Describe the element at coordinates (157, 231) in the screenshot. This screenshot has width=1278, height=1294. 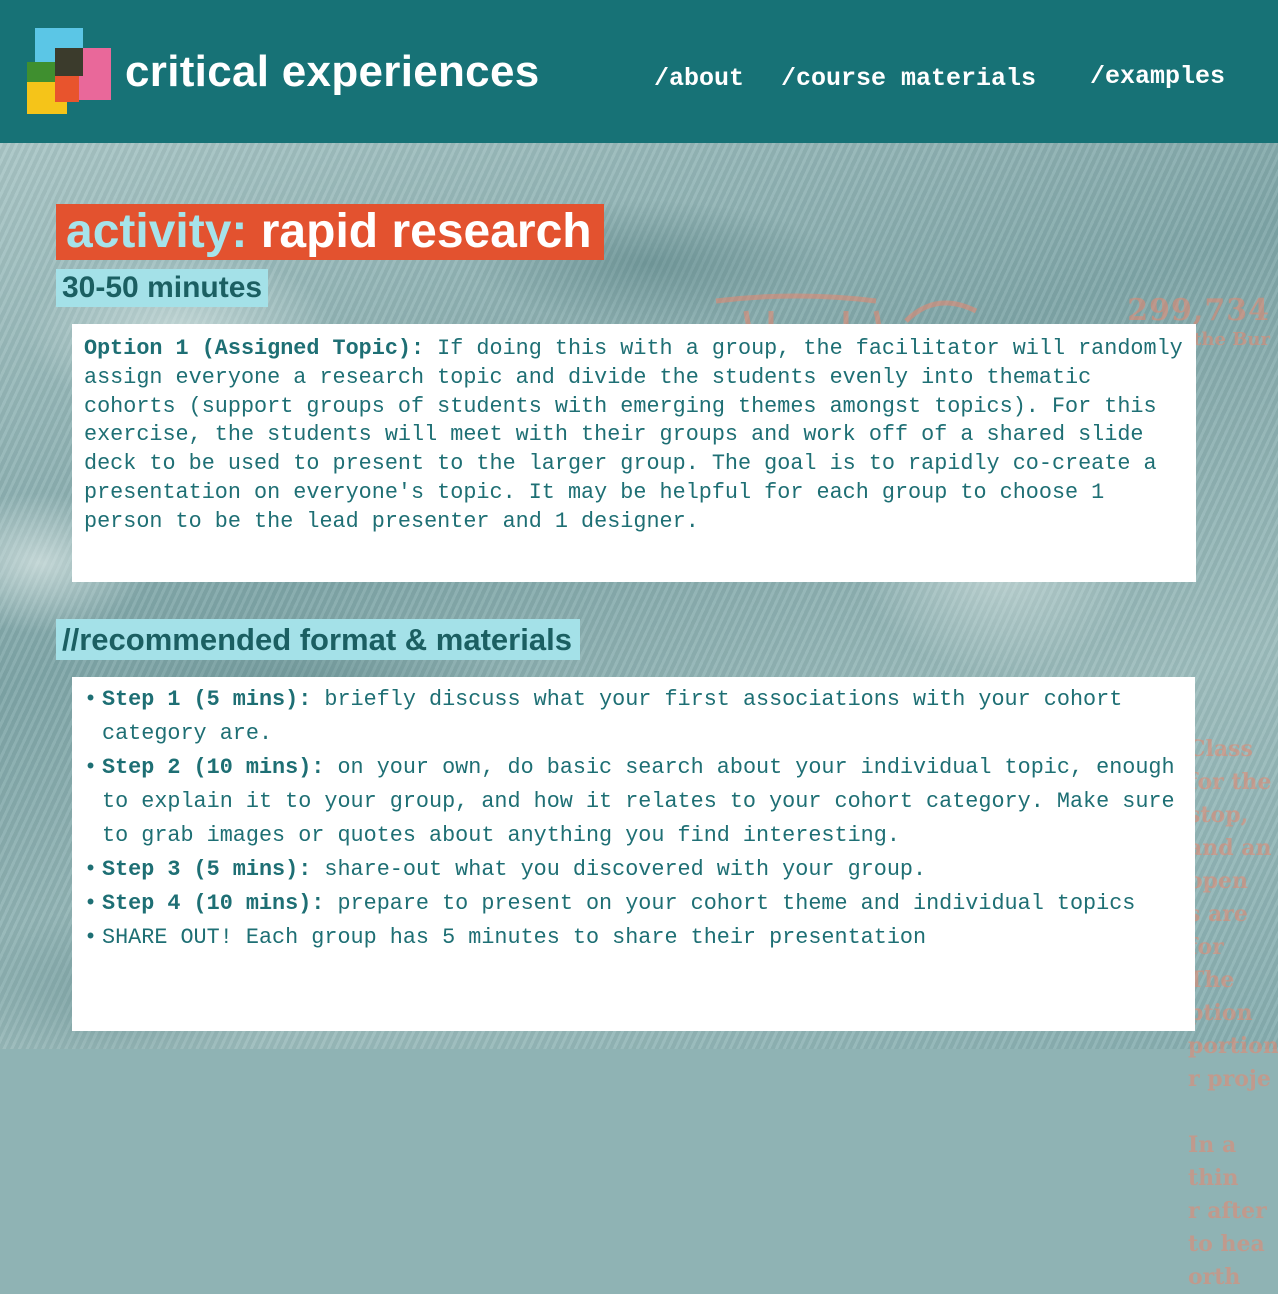
I see `title-label: activity:` at that location.